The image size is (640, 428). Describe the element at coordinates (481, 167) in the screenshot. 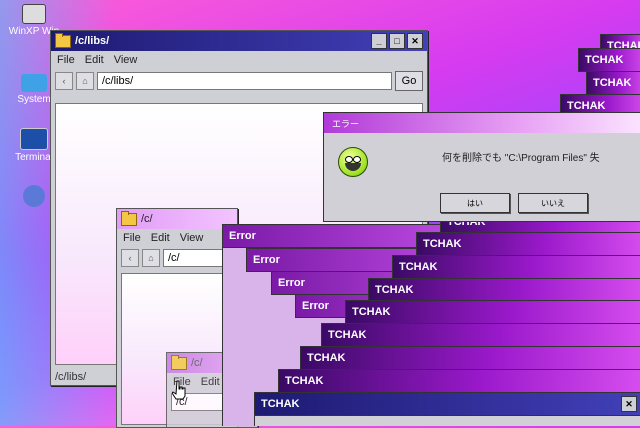

I see `error-dialog: エラー 何を削除でも "C:\Program Files" 失 はい いいえ` at that location.